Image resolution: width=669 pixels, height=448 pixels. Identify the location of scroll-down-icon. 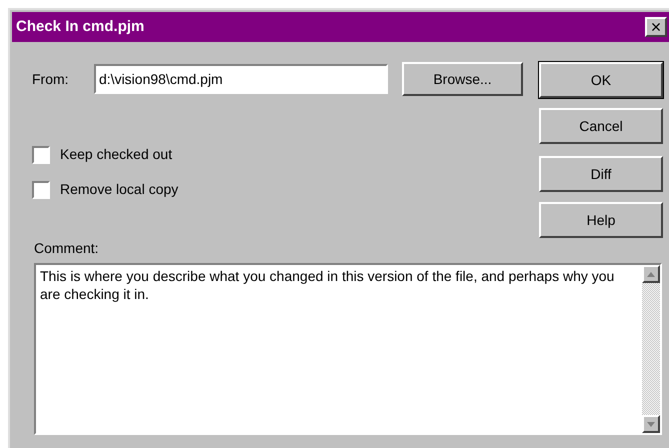
(651, 424).